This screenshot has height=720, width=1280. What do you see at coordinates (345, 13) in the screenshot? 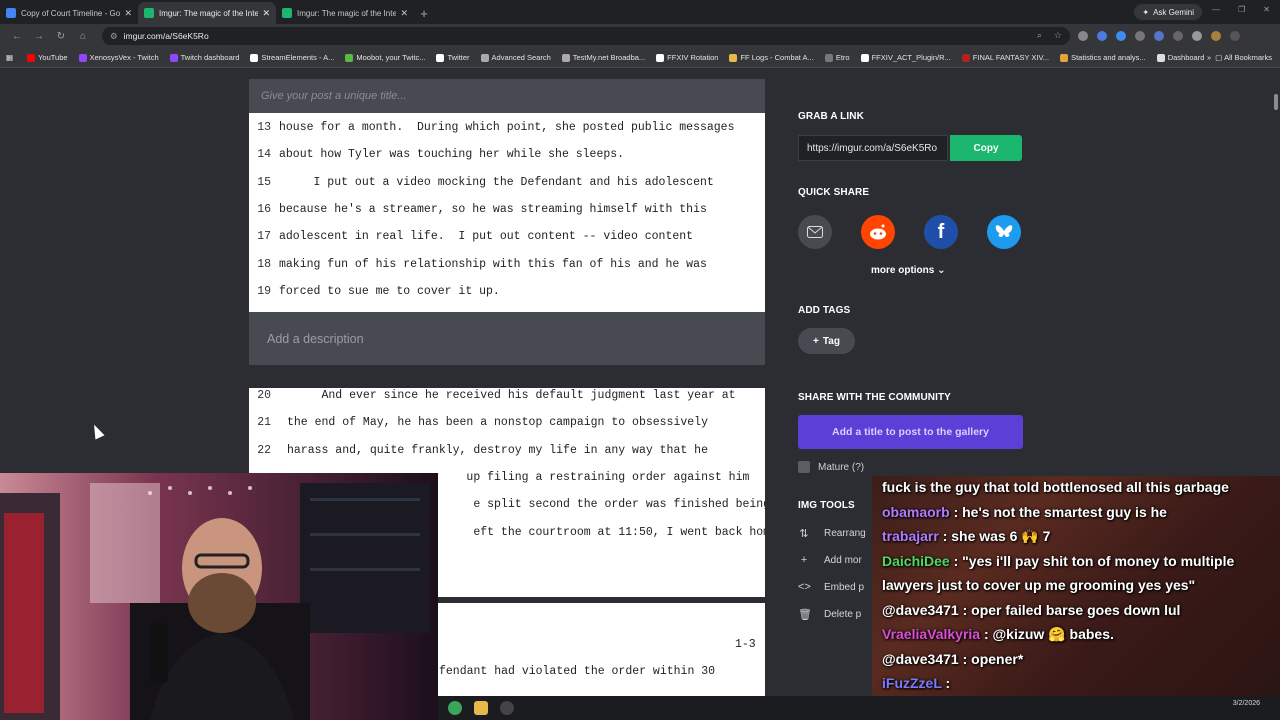
I see `browser-tab: Imgur: The magic of the Interne ✕` at bounding box center [345, 13].